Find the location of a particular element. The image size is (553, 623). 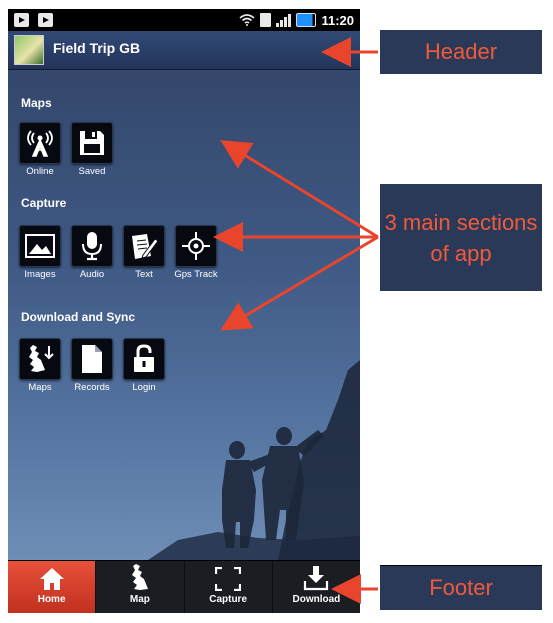

tile-label: Gps Track is located at coordinates (196, 274).